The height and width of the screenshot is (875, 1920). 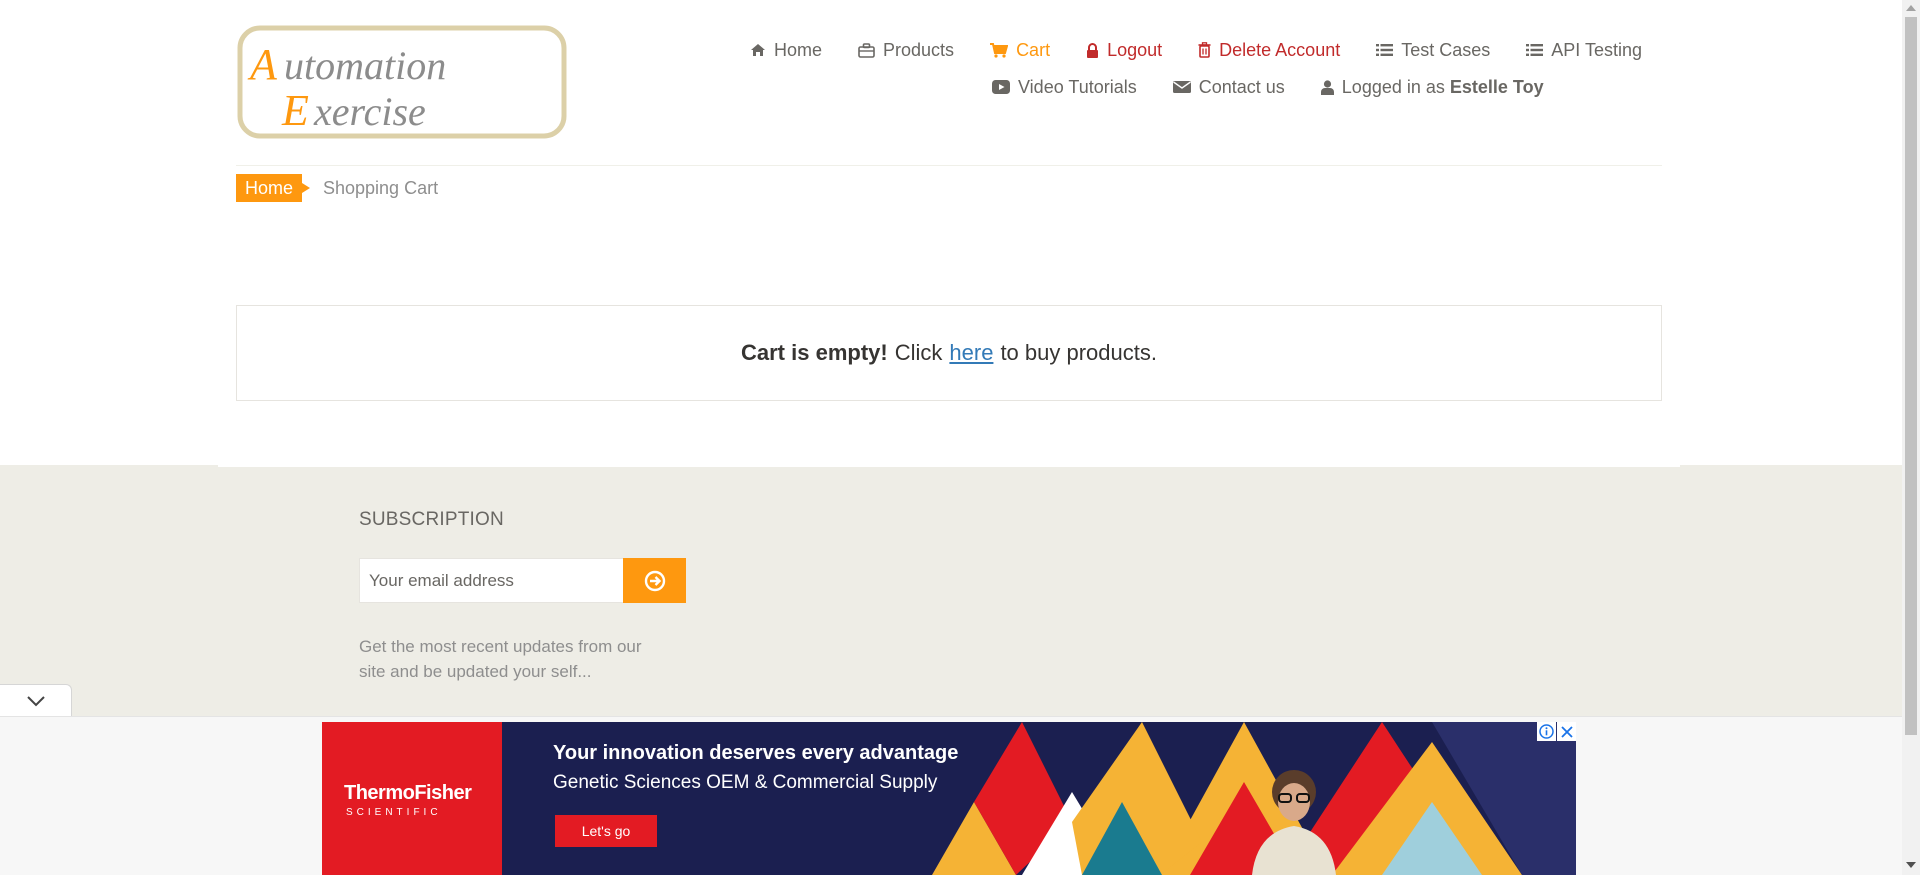 What do you see at coordinates (1280, 49) in the screenshot?
I see `nav-delete-account-label: Delete Account` at bounding box center [1280, 49].